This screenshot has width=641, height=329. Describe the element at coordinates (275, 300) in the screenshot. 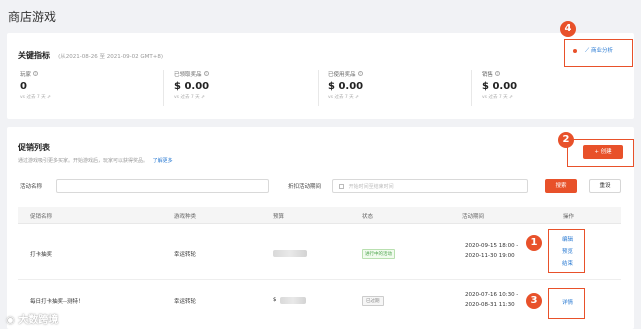

I see `row-budget-prefix: $` at that location.